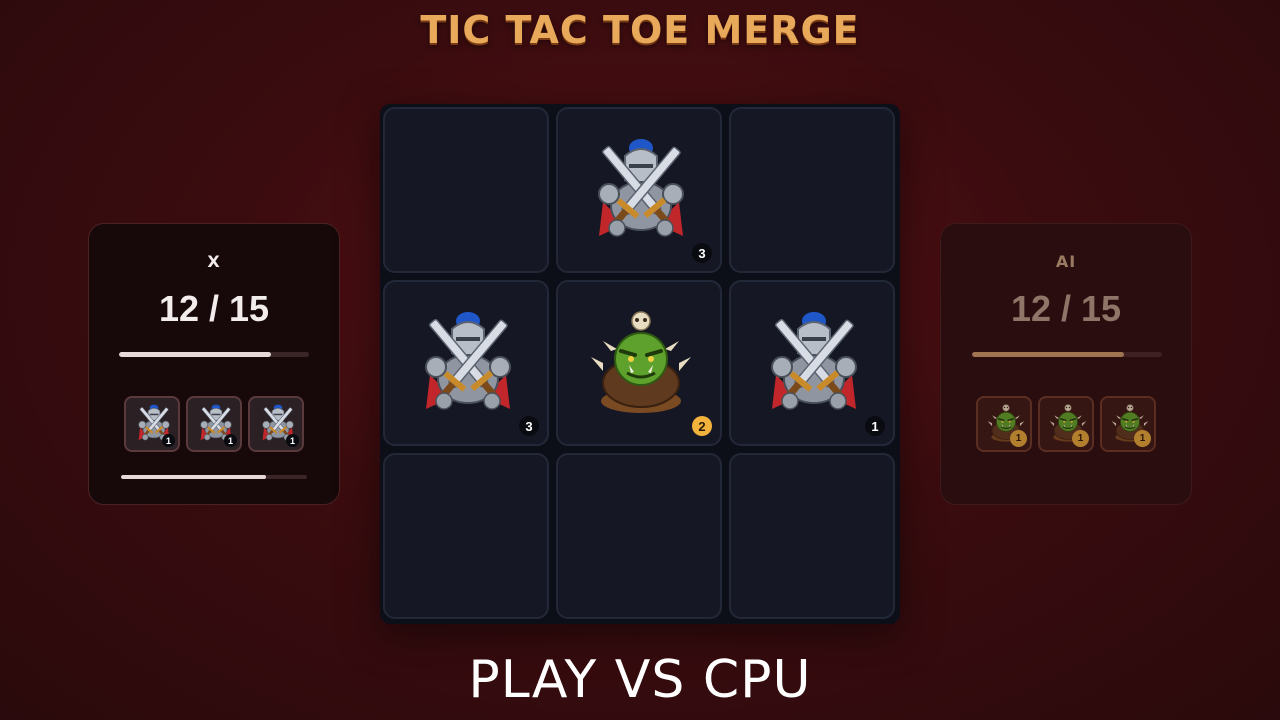  What do you see at coordinates (194, 477) in the screenshot?
I see `player-hand-fill` at bounding box center [194, 477].